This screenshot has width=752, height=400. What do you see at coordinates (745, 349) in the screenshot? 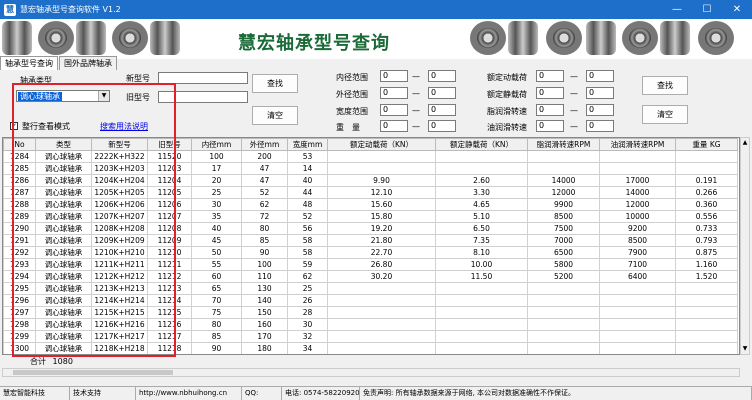
I see `scroll-down-icon: ▼` at bounding box center [745, 349].